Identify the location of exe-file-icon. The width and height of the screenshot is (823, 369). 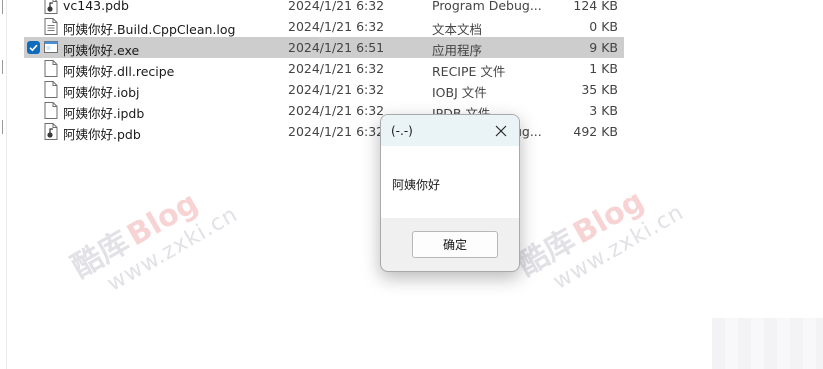
(51, 47).